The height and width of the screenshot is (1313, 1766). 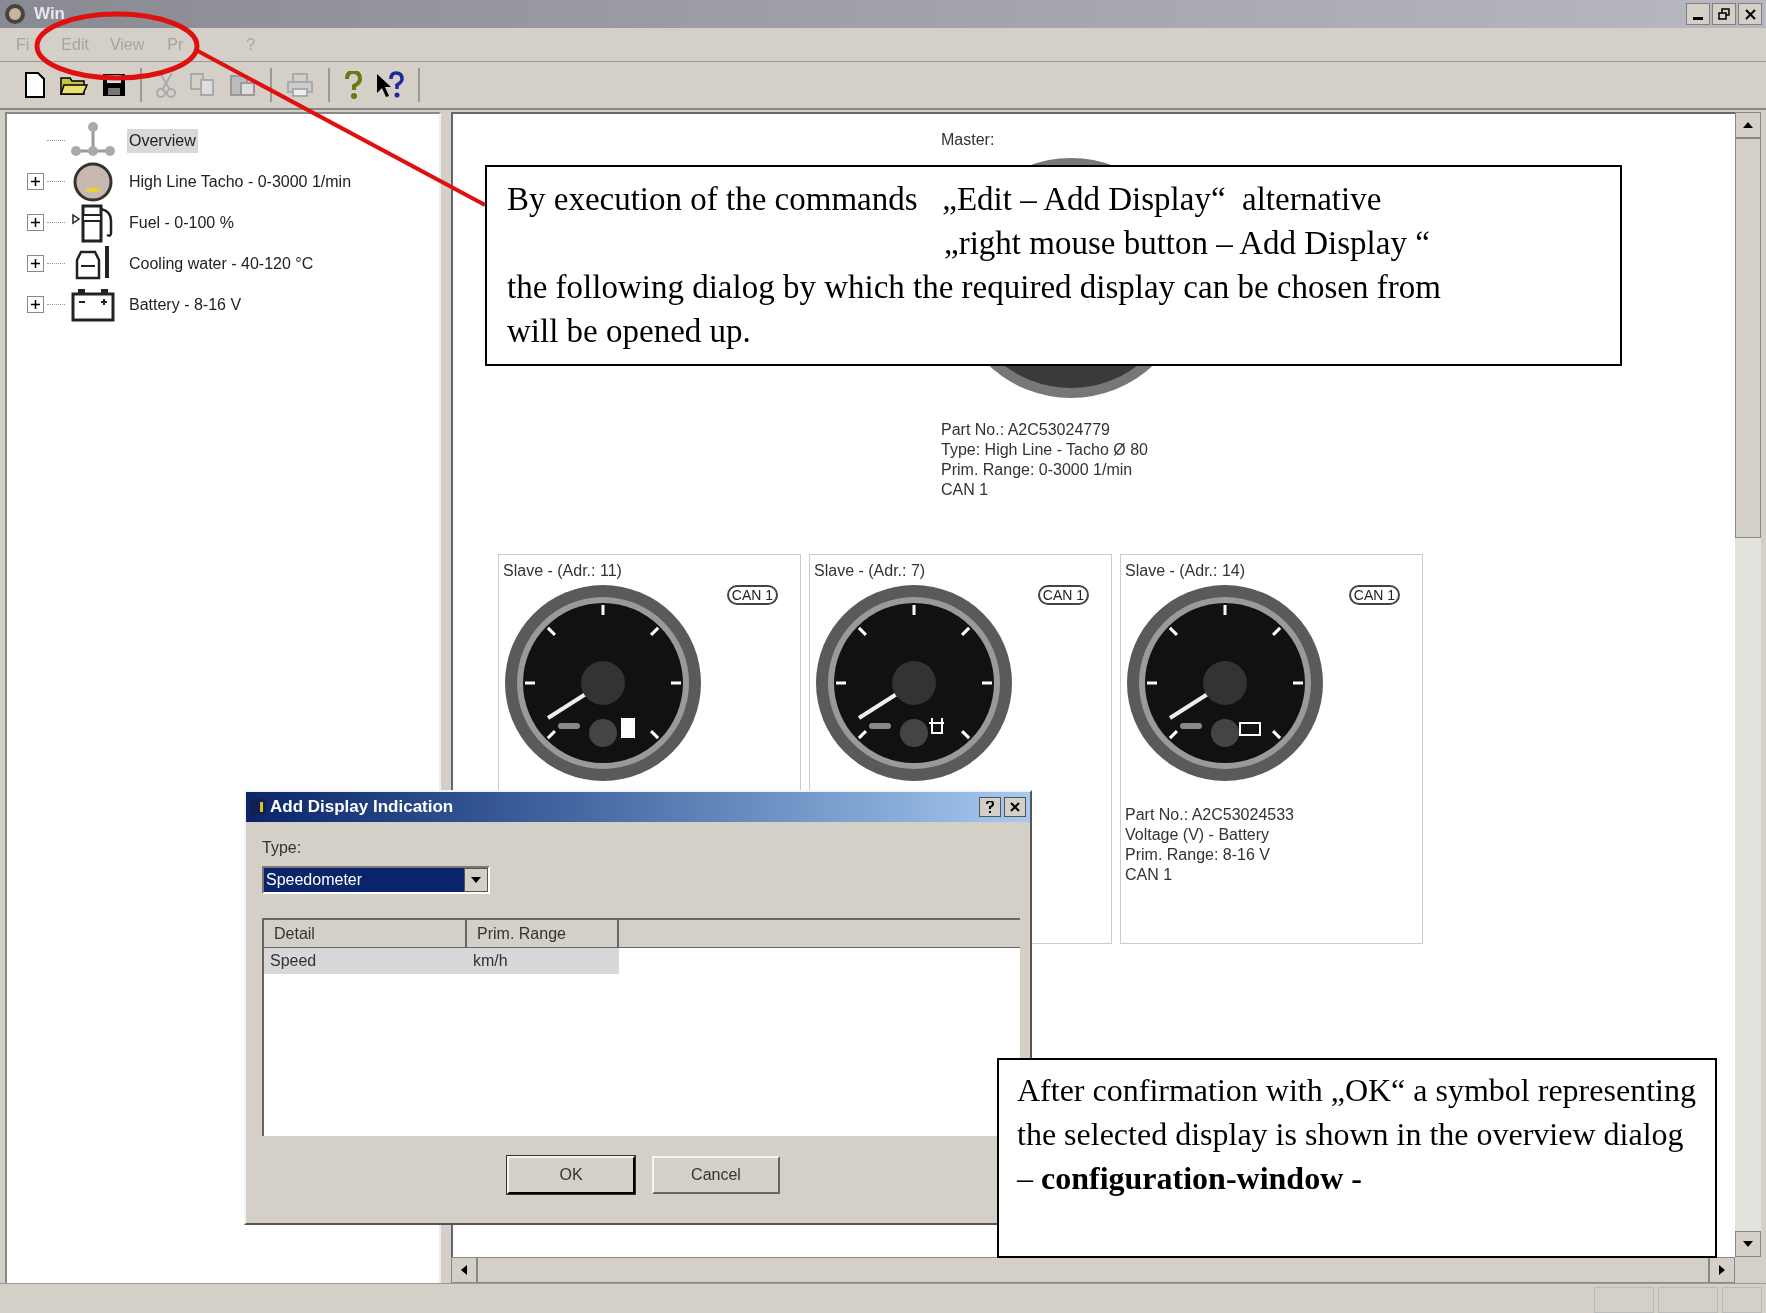 What do you see at coordinates (1093, 1270) in the screenshot?
I see `horizontal-scrollbar` at bounding box center [1093, 1270].